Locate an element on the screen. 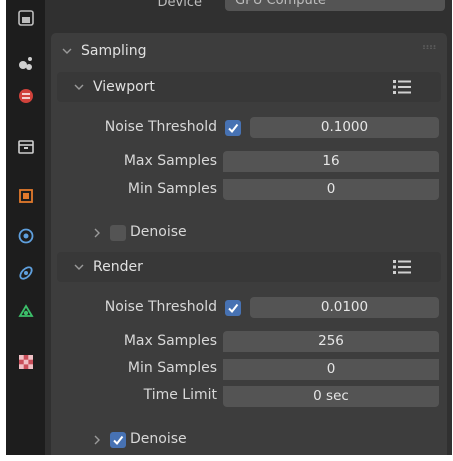 This screenshot has height=461, width=453. render-title: Render is located at coordinates (118, 267).